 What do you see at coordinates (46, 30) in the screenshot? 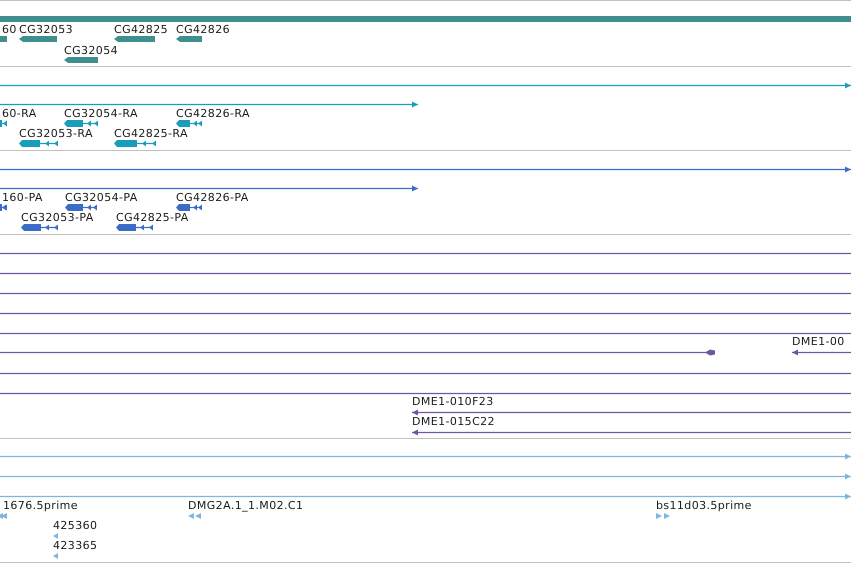
I see `feature-label: CG32053` at bounding box center [46, 30].